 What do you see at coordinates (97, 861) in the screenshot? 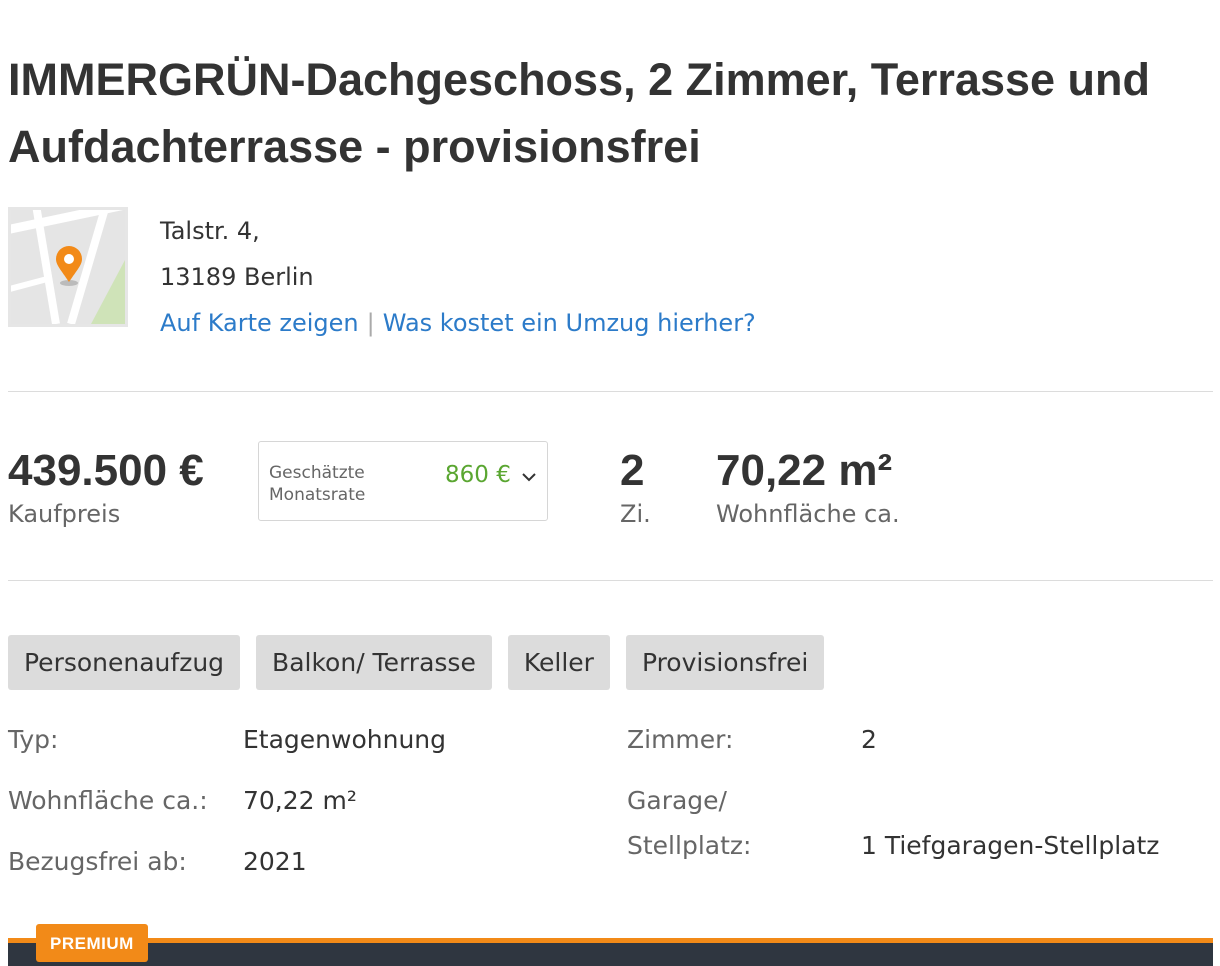
I see `detail-available-label: Bezugsfrei ab:` at bounding box center [97, 861].